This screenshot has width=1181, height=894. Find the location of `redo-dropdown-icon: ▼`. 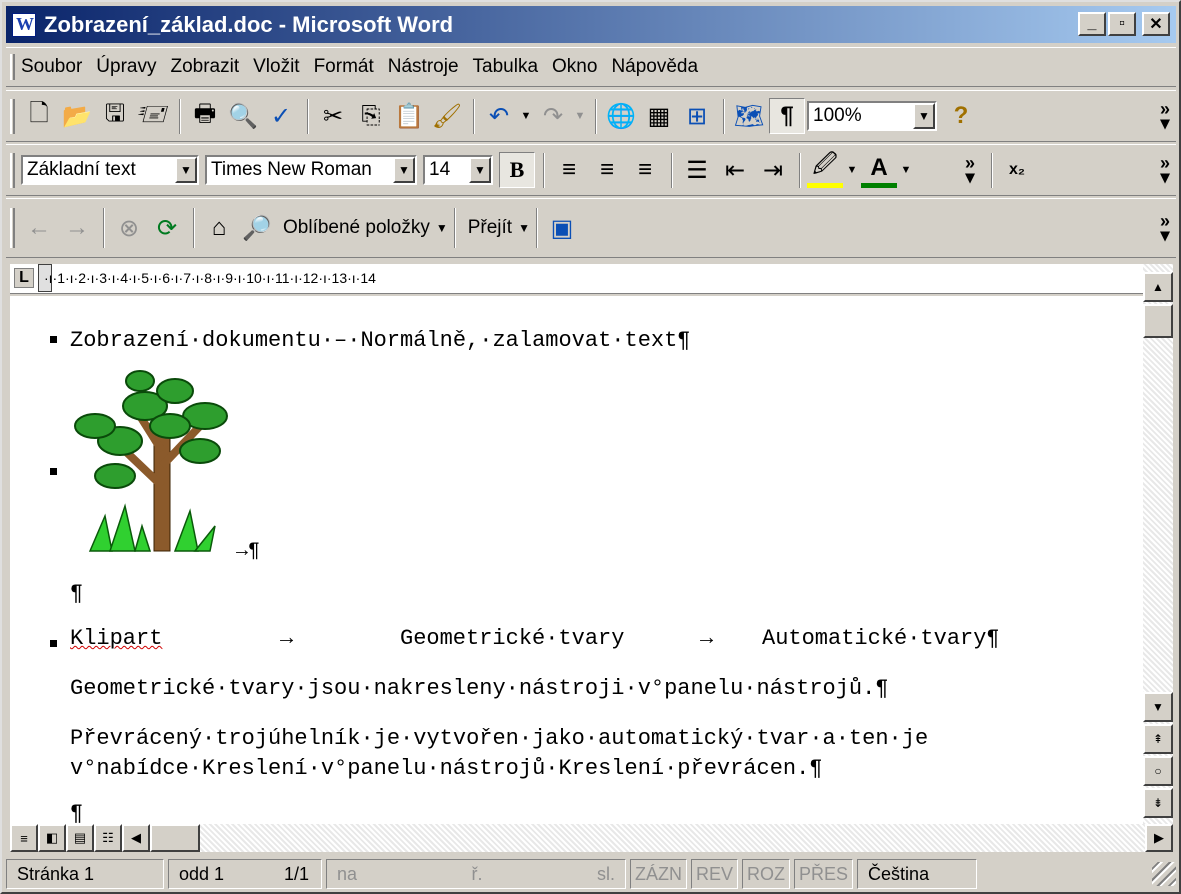

redo-dropdown-icon: ▼ is located at coordinates (580, 116).